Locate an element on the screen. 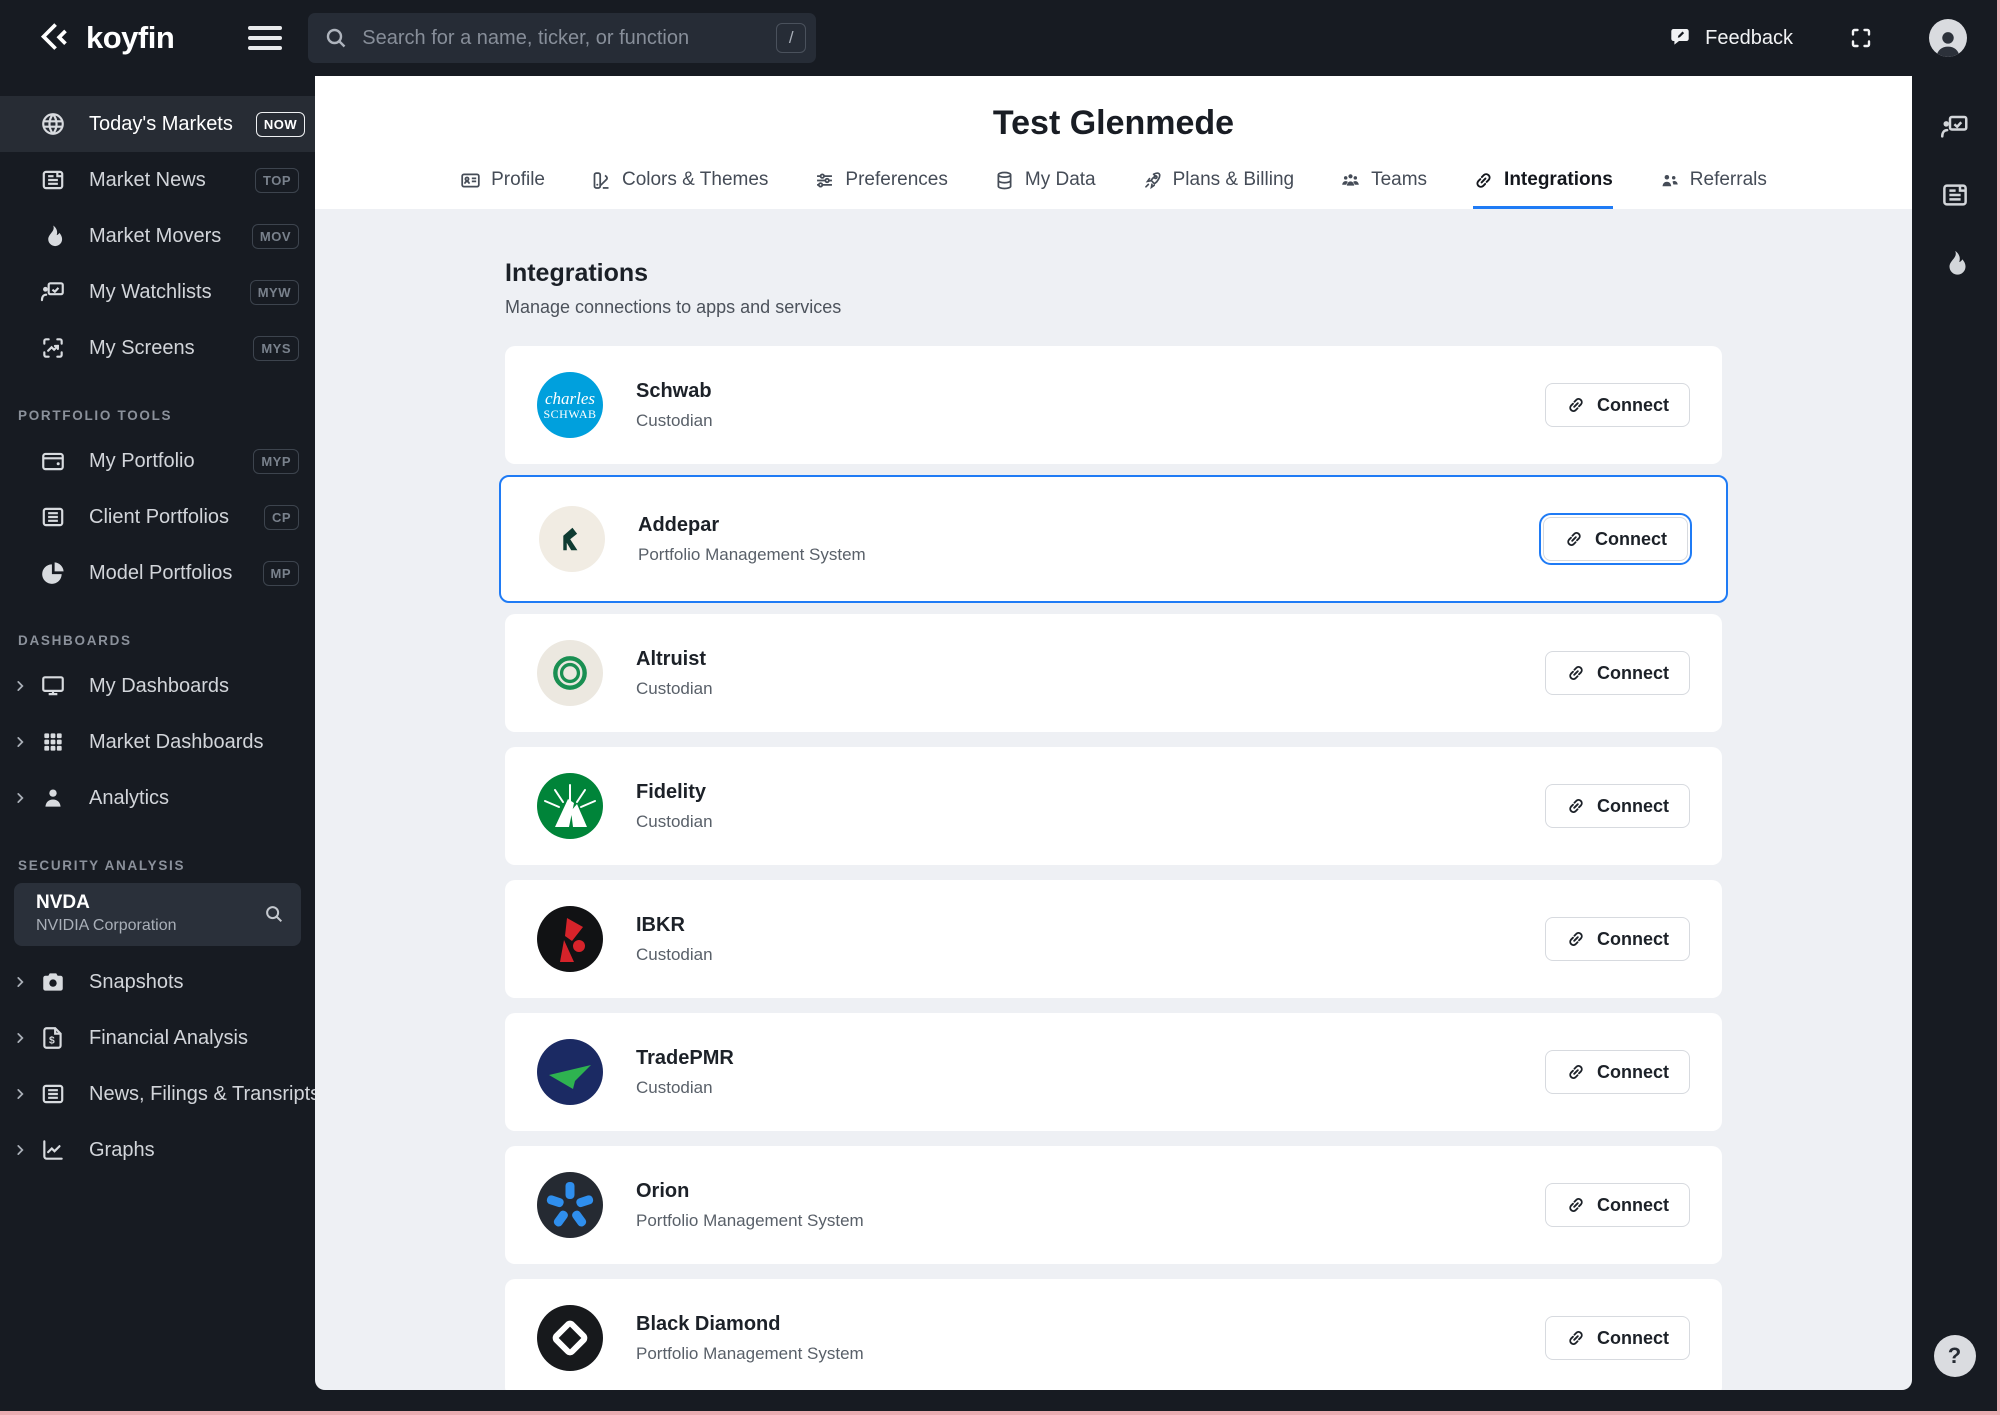 The image size is (2000, 1415). tab-label: Teams is located at coordinates (1399, 179).